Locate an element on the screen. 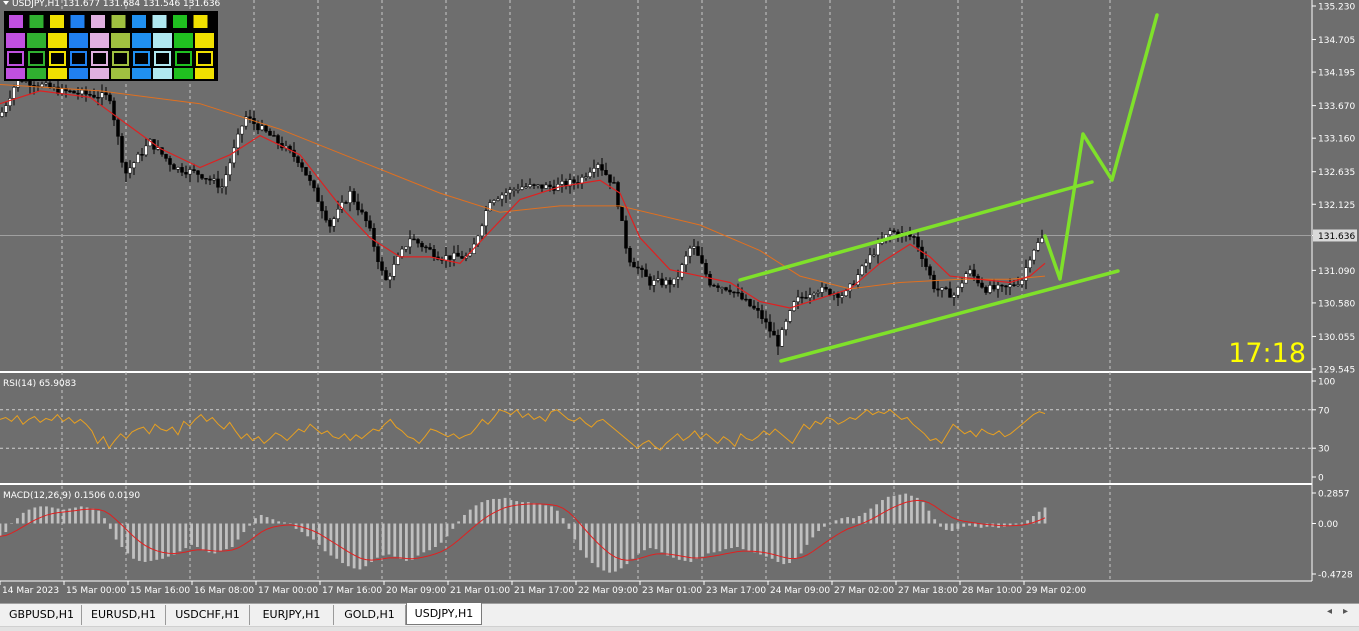  color-palette-panel is located at coordinates (111, 46).